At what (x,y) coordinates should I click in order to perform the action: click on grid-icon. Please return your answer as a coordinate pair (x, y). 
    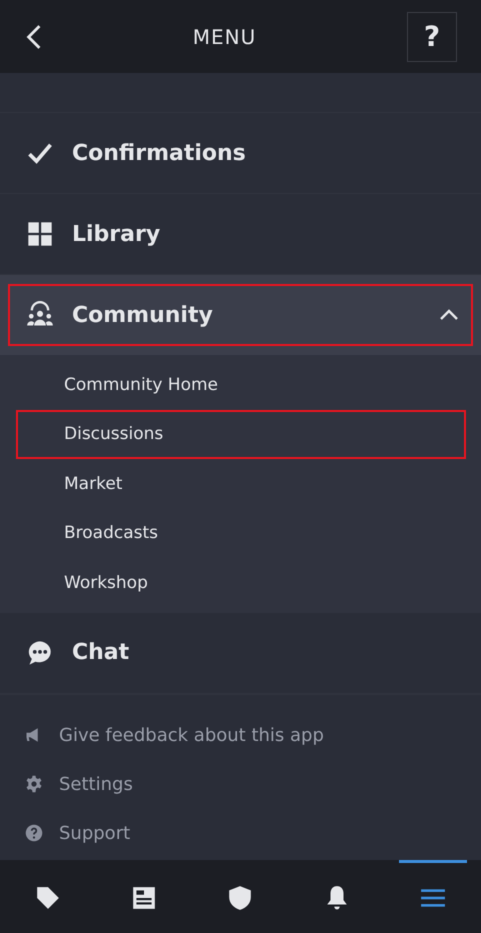
    Looking at the image, I should click on (40, 234).